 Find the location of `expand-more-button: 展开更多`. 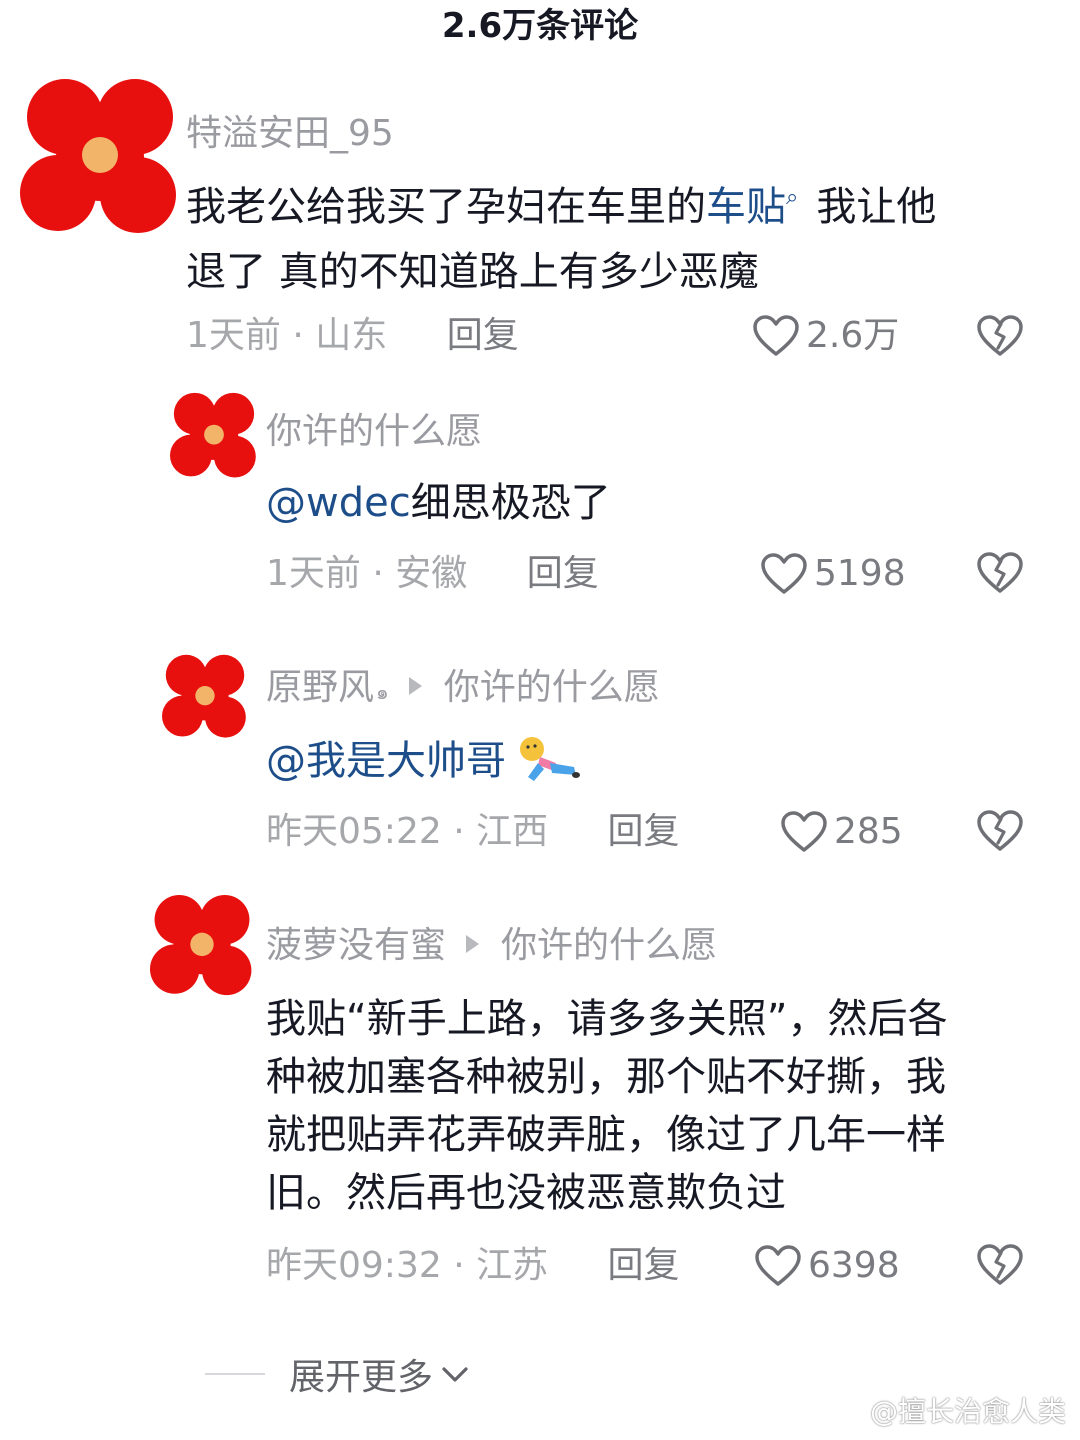

expand-more-button: 展开更多 is located at coordinates (338, 1374).